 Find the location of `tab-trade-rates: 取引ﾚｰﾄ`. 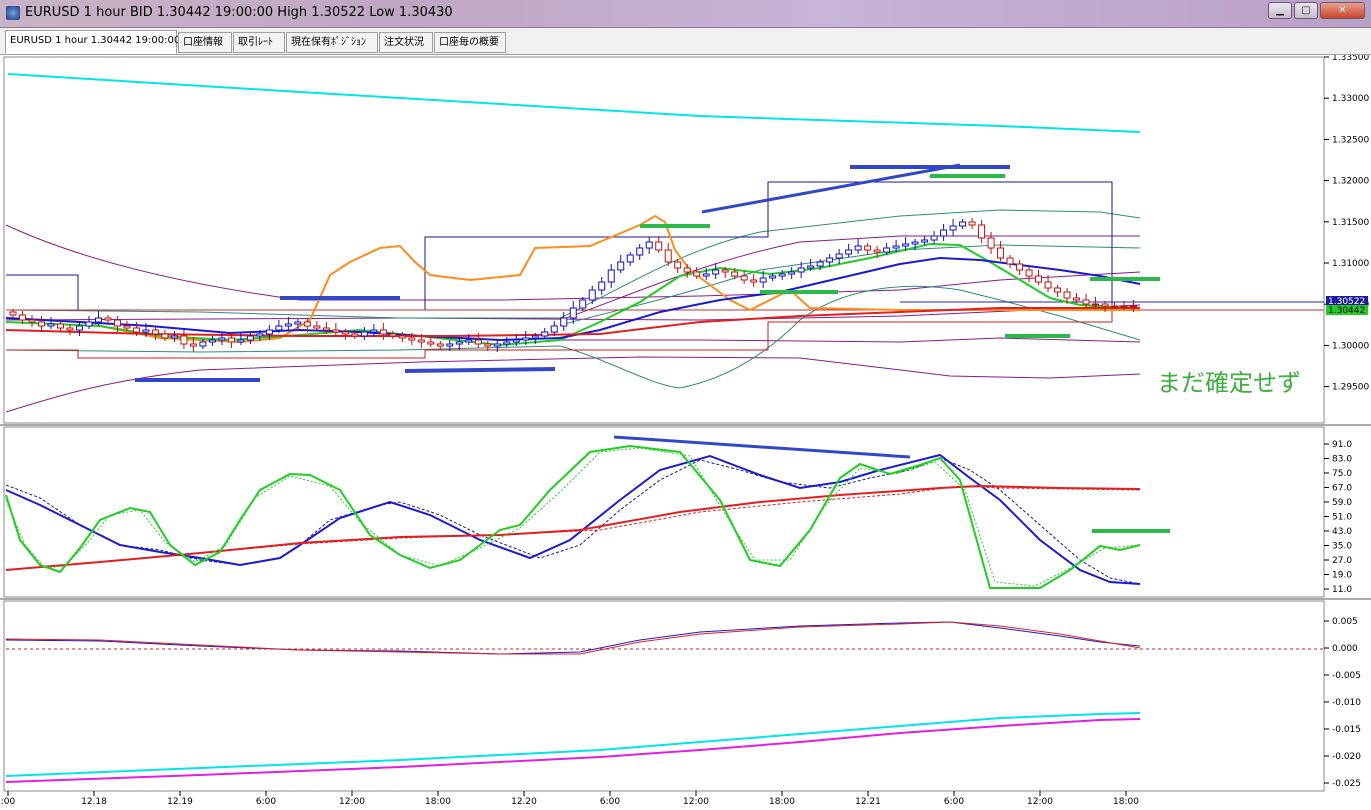

tab-trade-rates: 取引ﾚｰﾄ is located at coordinates (259, 42).